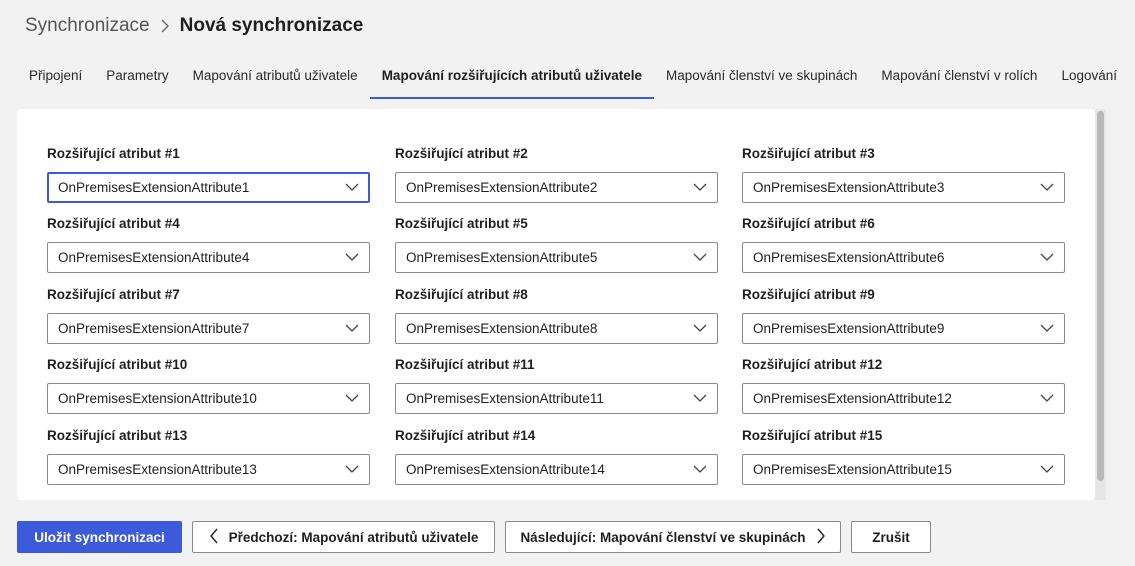 This screenshot has width=1135, height=566. Describe the element at coordinates (113, 153) in the screenshot. I see `field-label: Rozšiřující atribut #1` at that location.